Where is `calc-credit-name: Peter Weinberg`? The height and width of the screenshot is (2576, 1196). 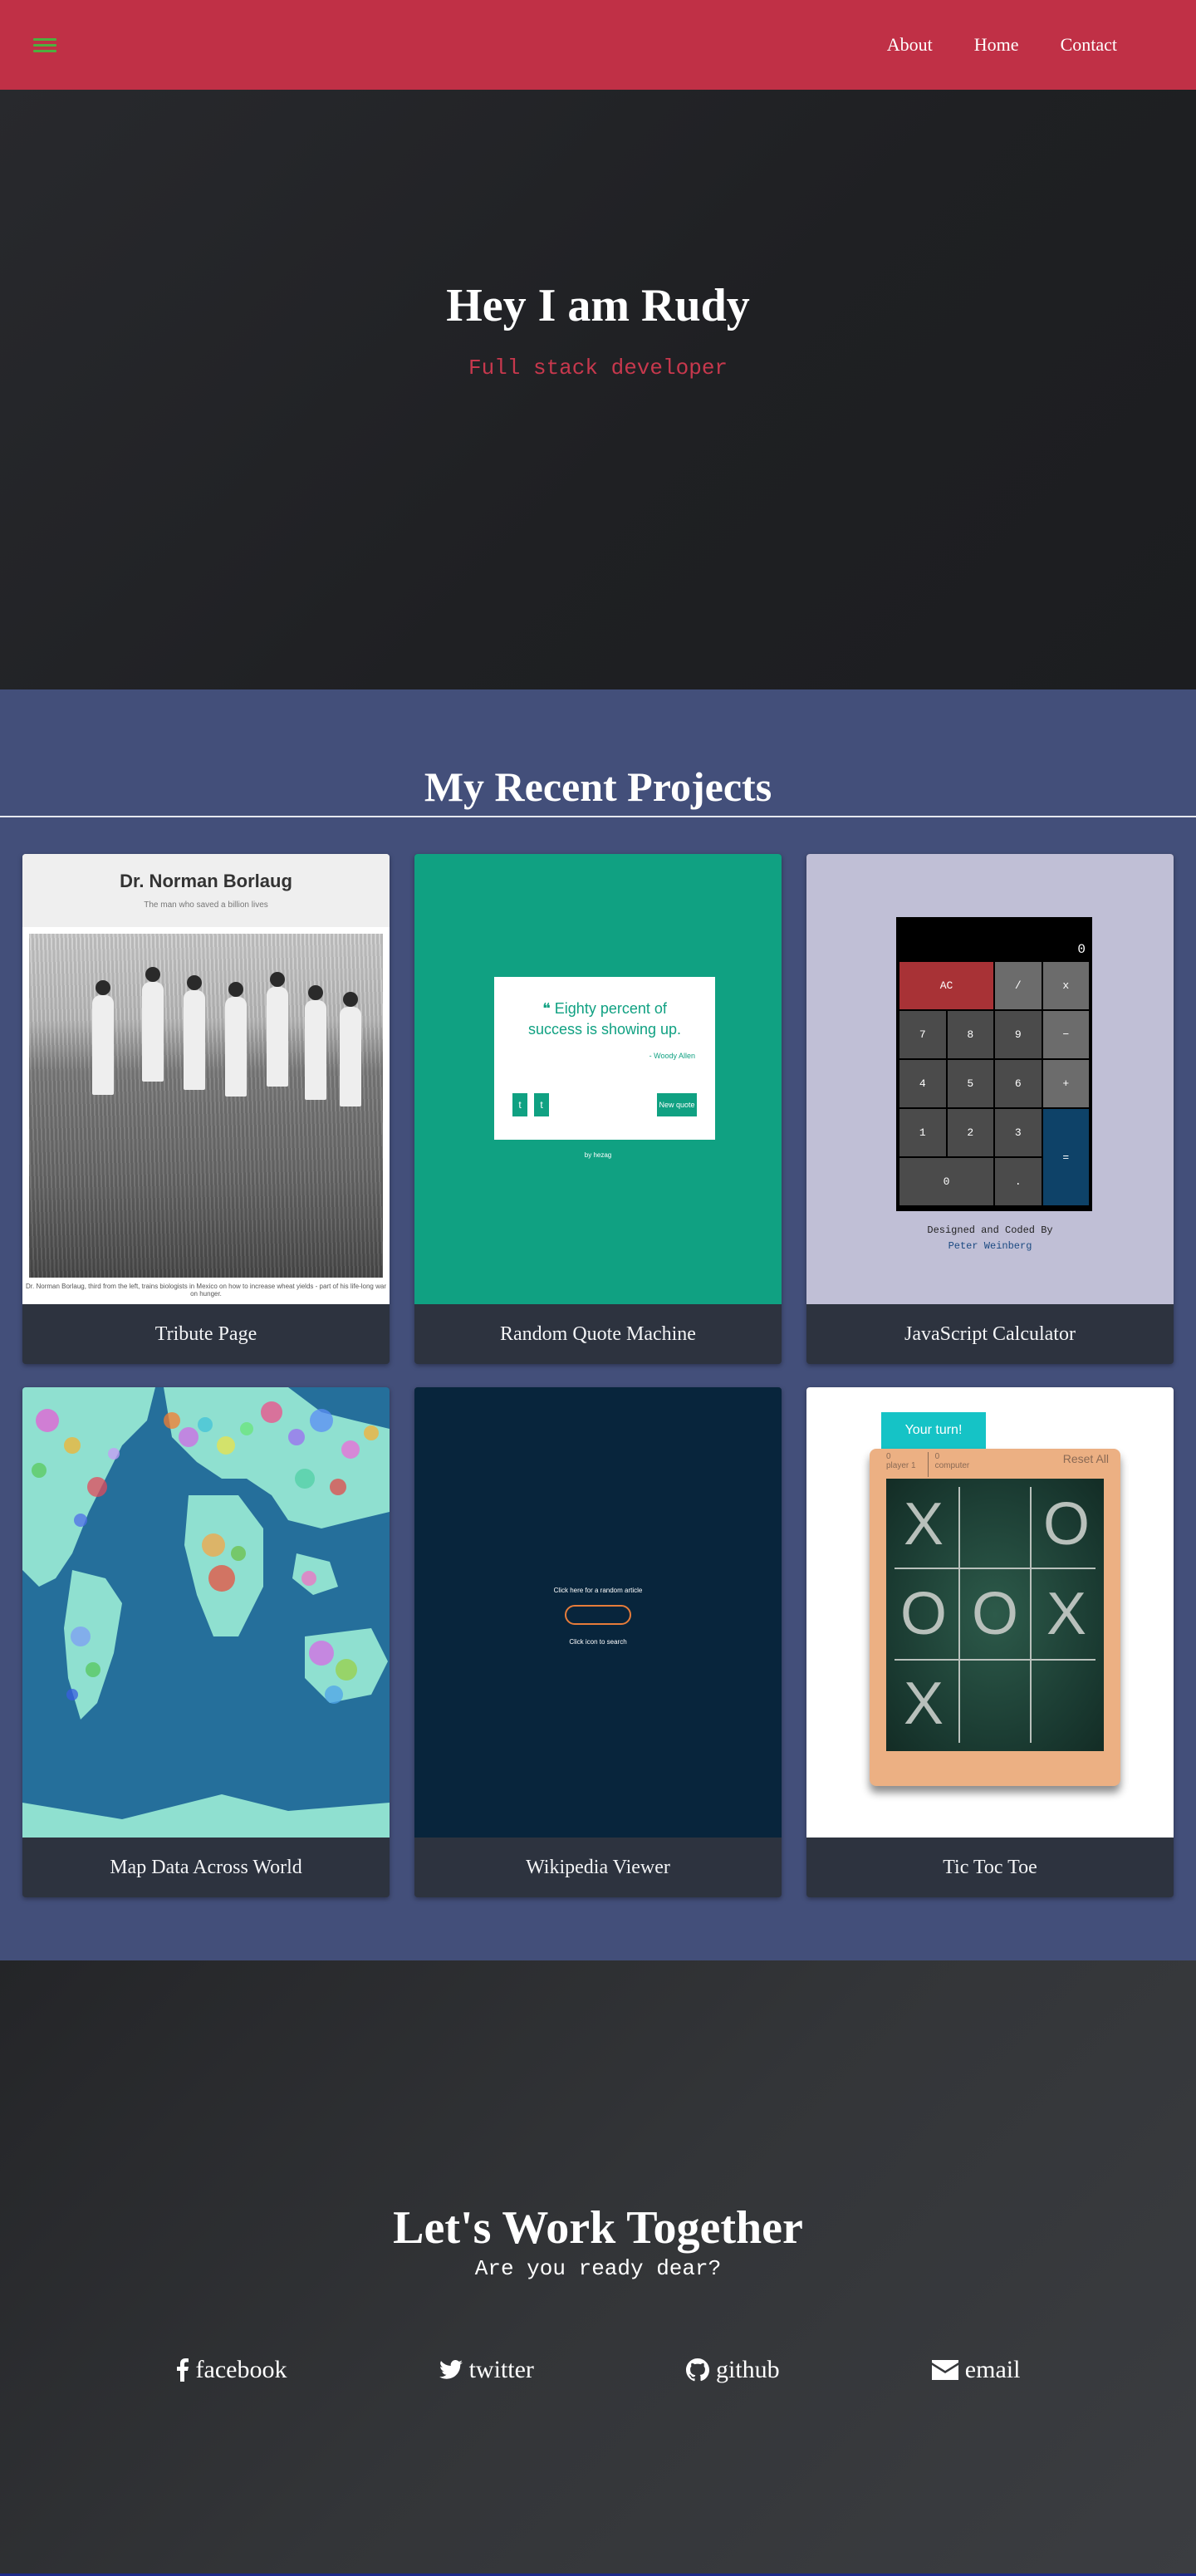
calc-credit-name: Peter Weinberg is located at coordinates (990, 1246).